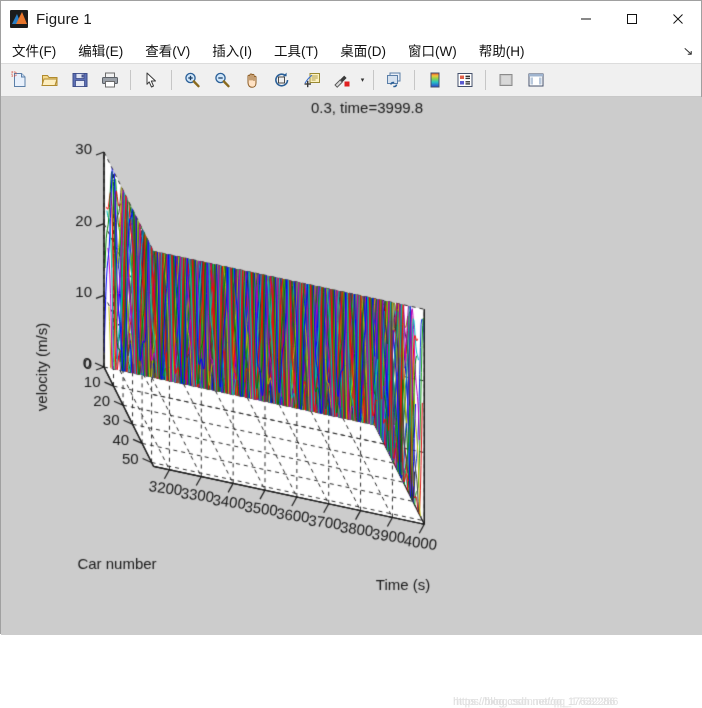 This screenshot has height=708, width=702. Describe the element at coordinates (351, 19) in the screenshot. I see `window-title-bar: Figure 1` at that location.